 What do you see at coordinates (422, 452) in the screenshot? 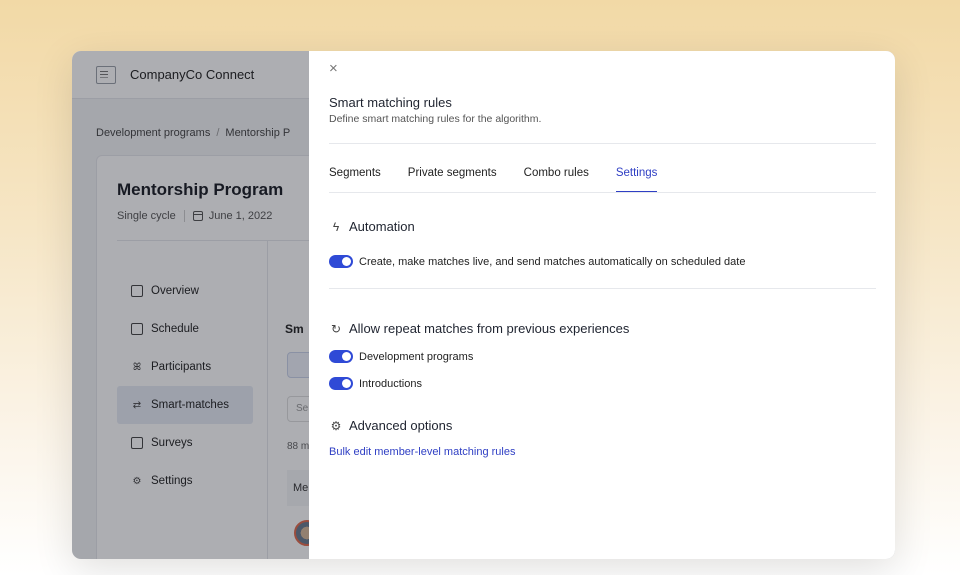
I see `bulk-edit-link: Bulk edit member-level matching rules` at bounding box center [422, 452].